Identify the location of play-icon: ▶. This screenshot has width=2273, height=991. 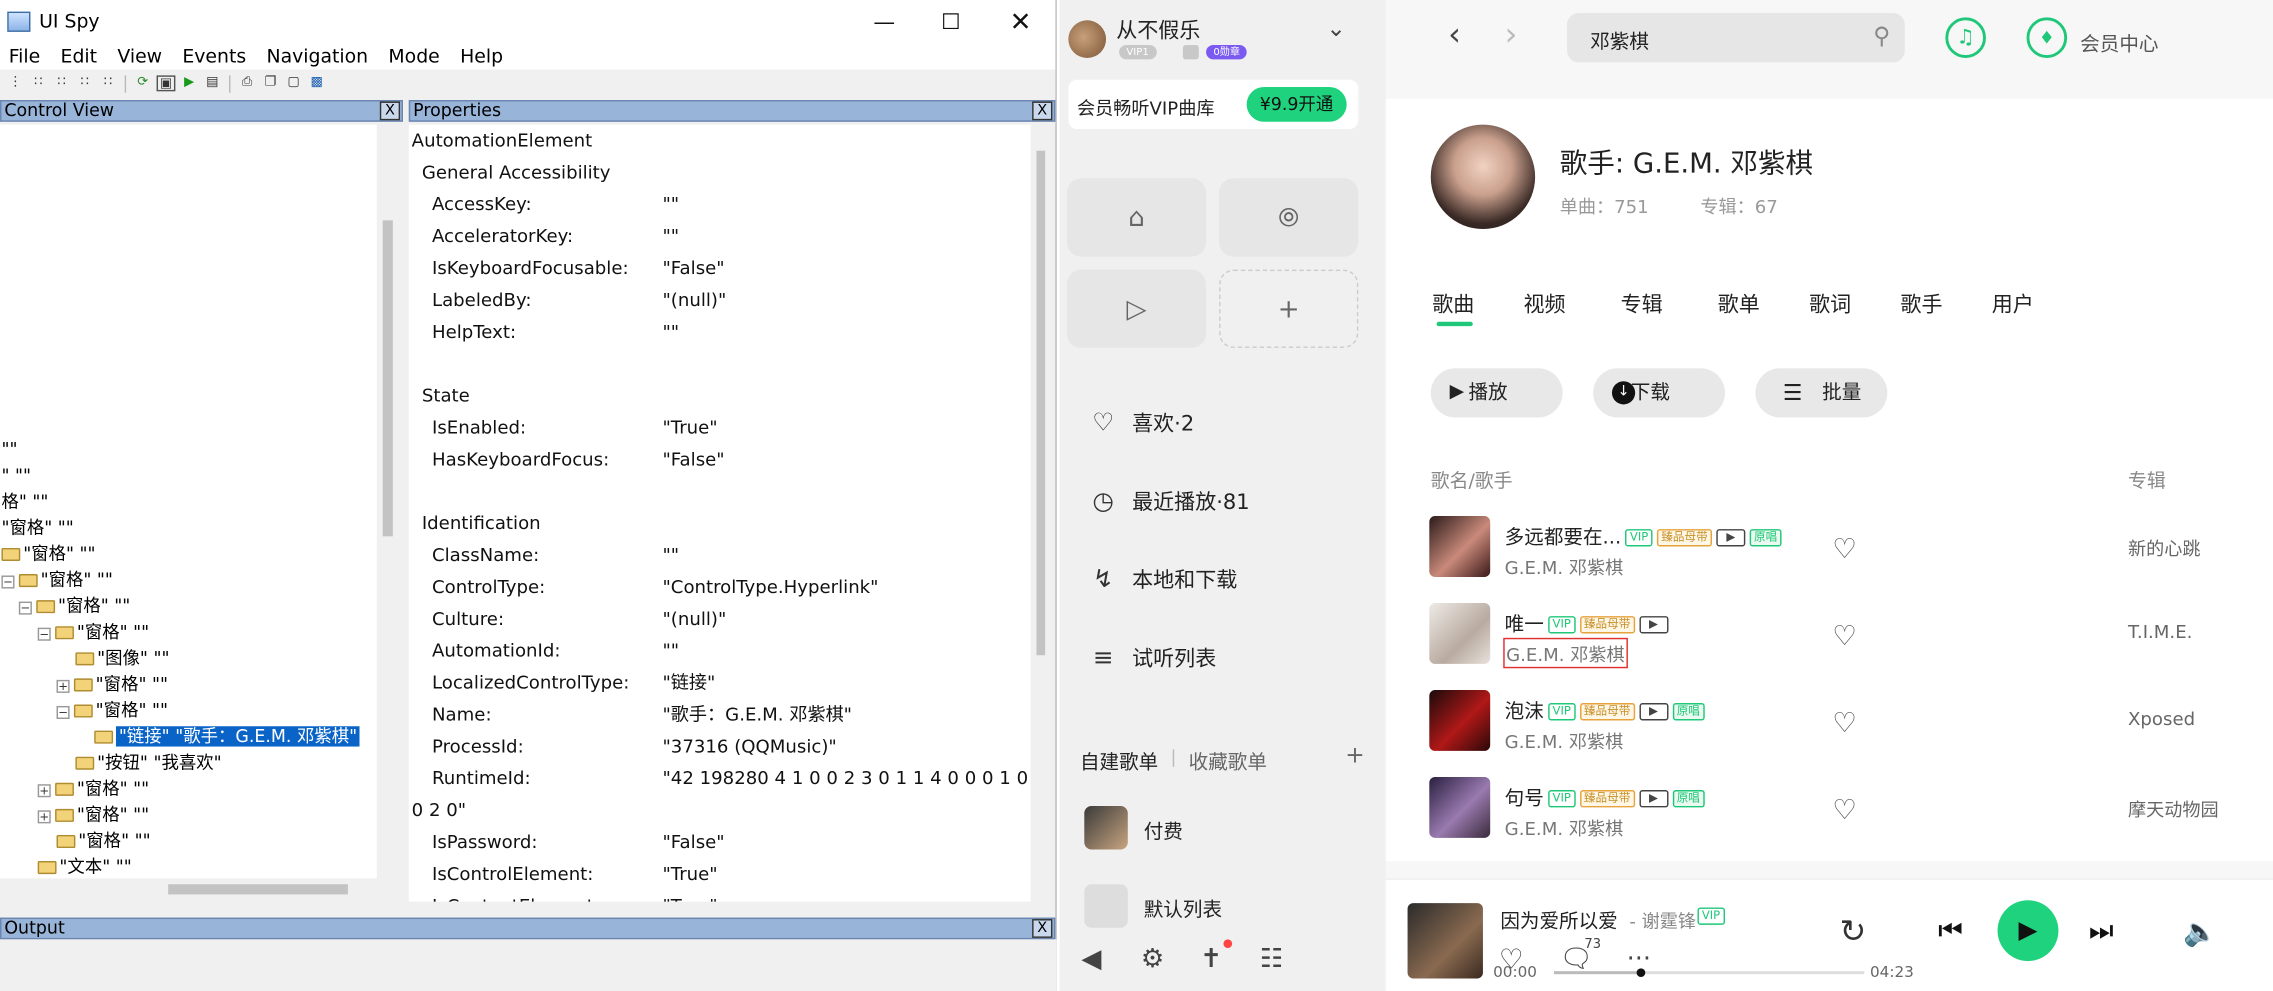
(189, 83).